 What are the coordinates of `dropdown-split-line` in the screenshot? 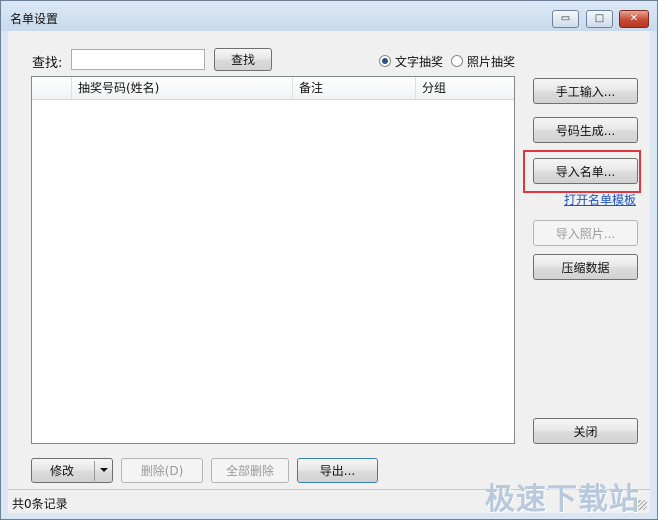 It's located at (94, 471).